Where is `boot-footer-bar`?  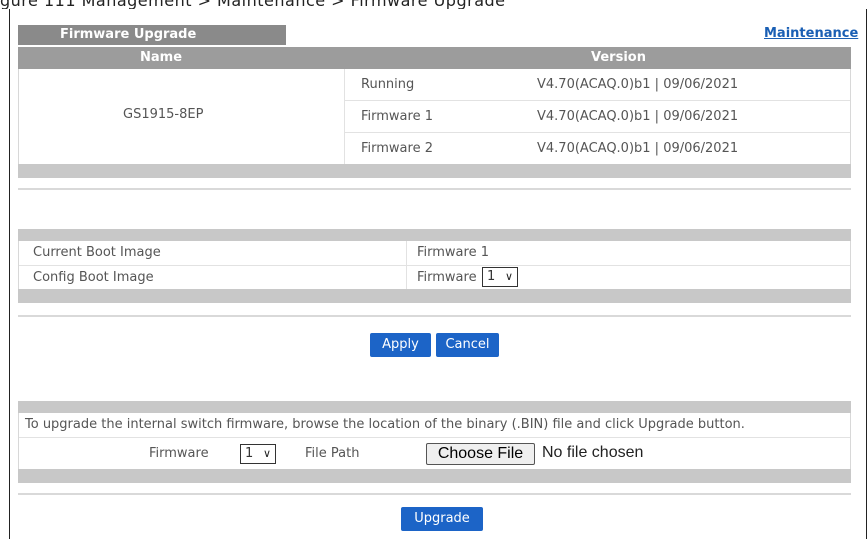 boot-footer-bar is located at coordinates (434, 296).